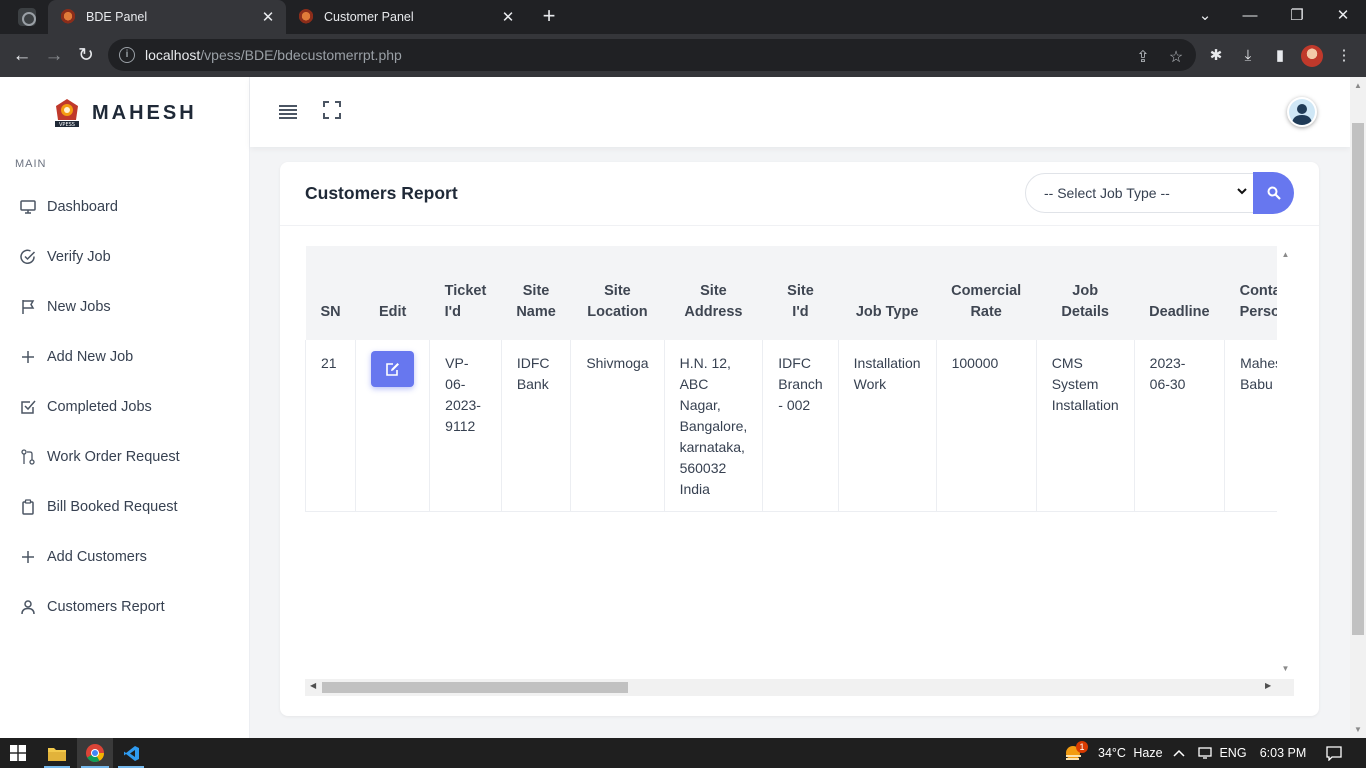 The height and width of the screenshot is (768, 1366). What do you see at coordinates (1343, 16) in the screenshot?
I see `close-window-icon: ✕` at bounding box center [1343, 16].